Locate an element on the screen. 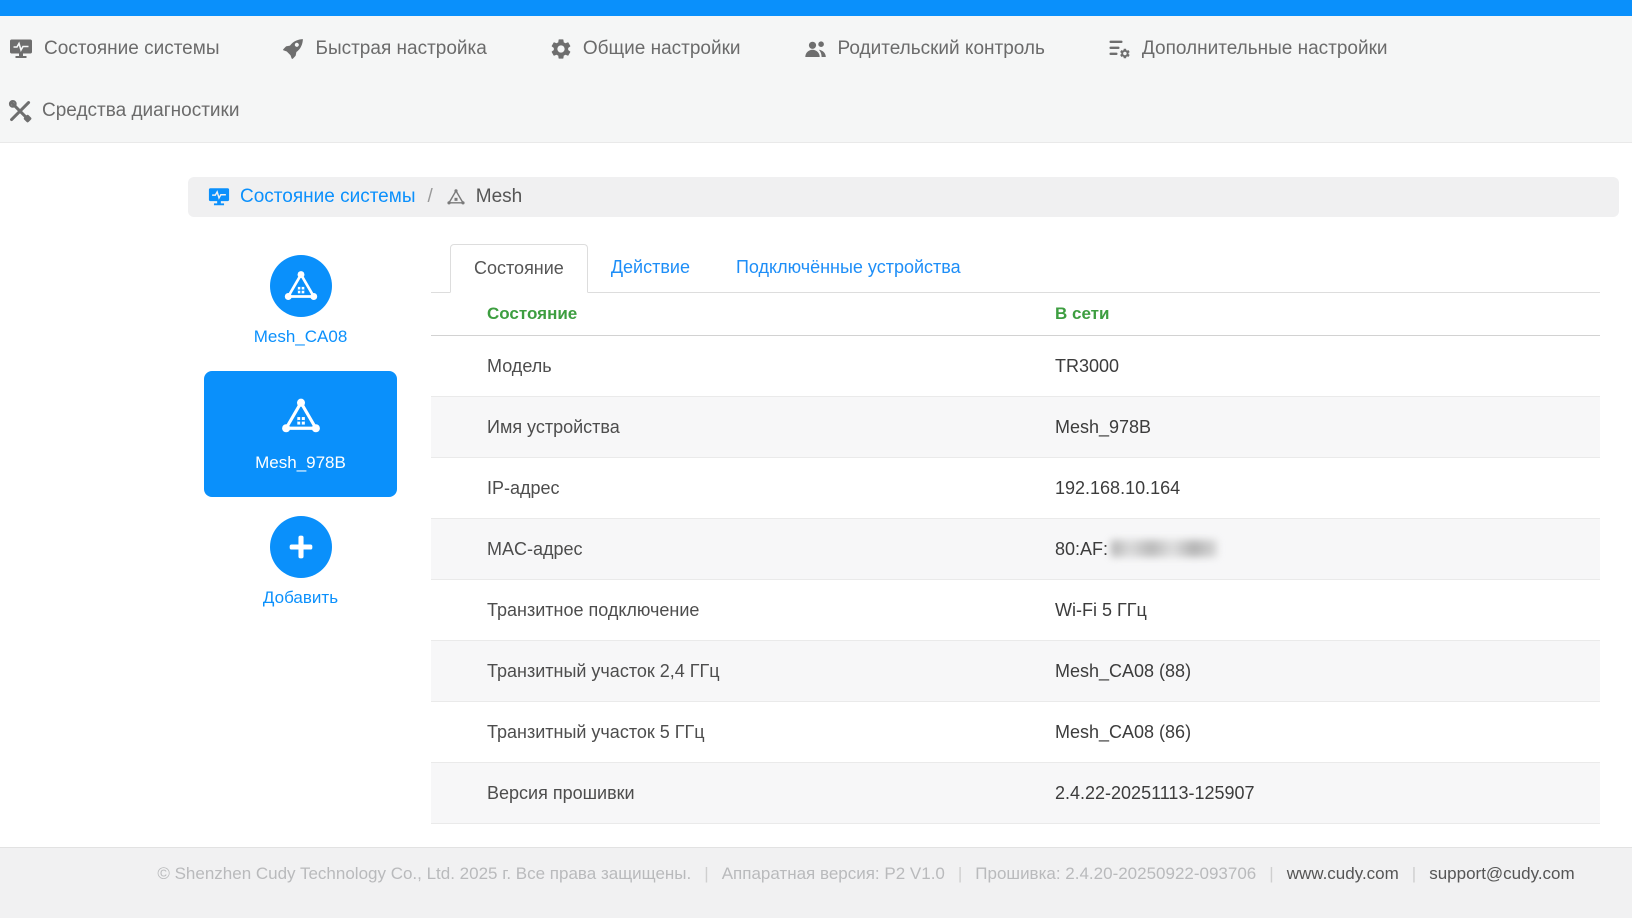 The height and width of the screenshot is (918, 1632). nav-label: Дополнительные настройки is located at coordinates (1264, 48).